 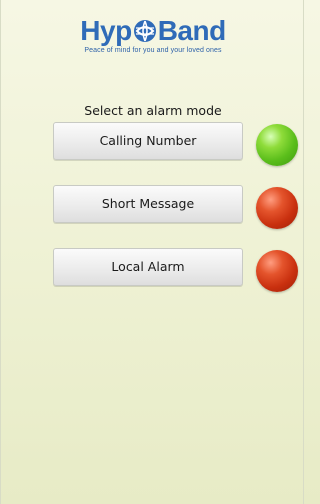 I want to click on local-alarm-button: Local Alarm, so click(x=148, y=267).